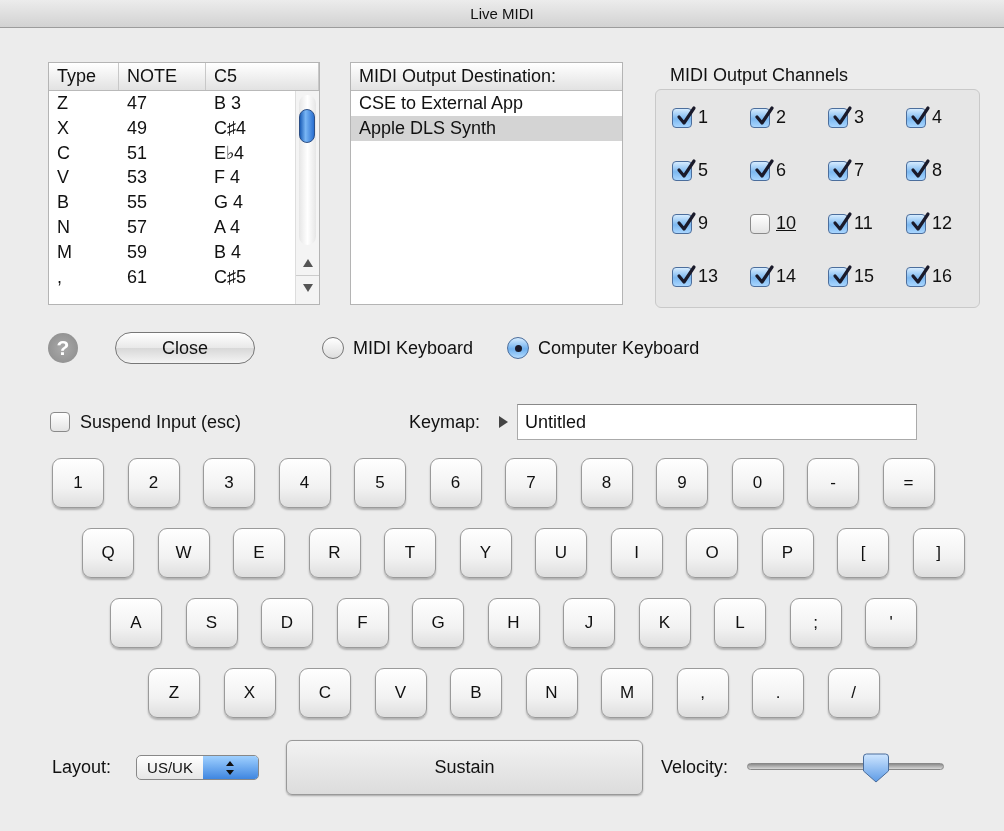  Describe the element at coordinates (486, 77) in the screenshot. I see `list-header: MIDI Output Destination:` at that location.